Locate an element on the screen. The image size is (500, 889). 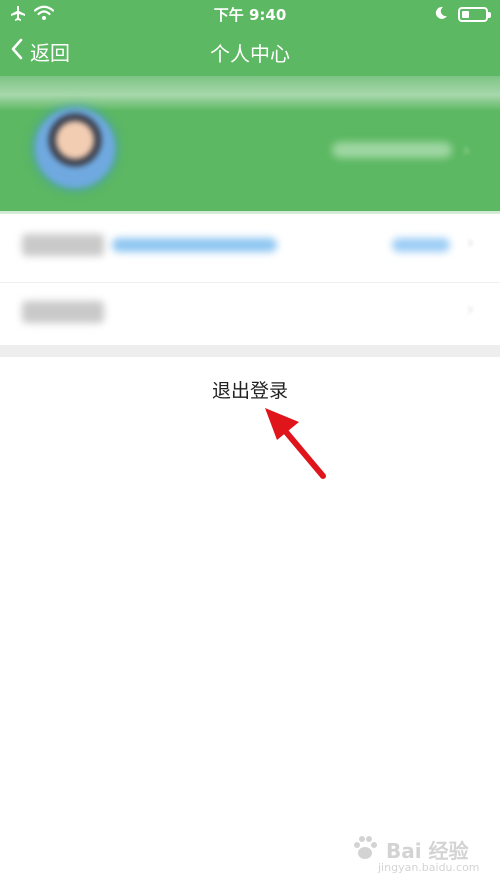
logout-button: 退出登录 is located at coordinates (250, 391).